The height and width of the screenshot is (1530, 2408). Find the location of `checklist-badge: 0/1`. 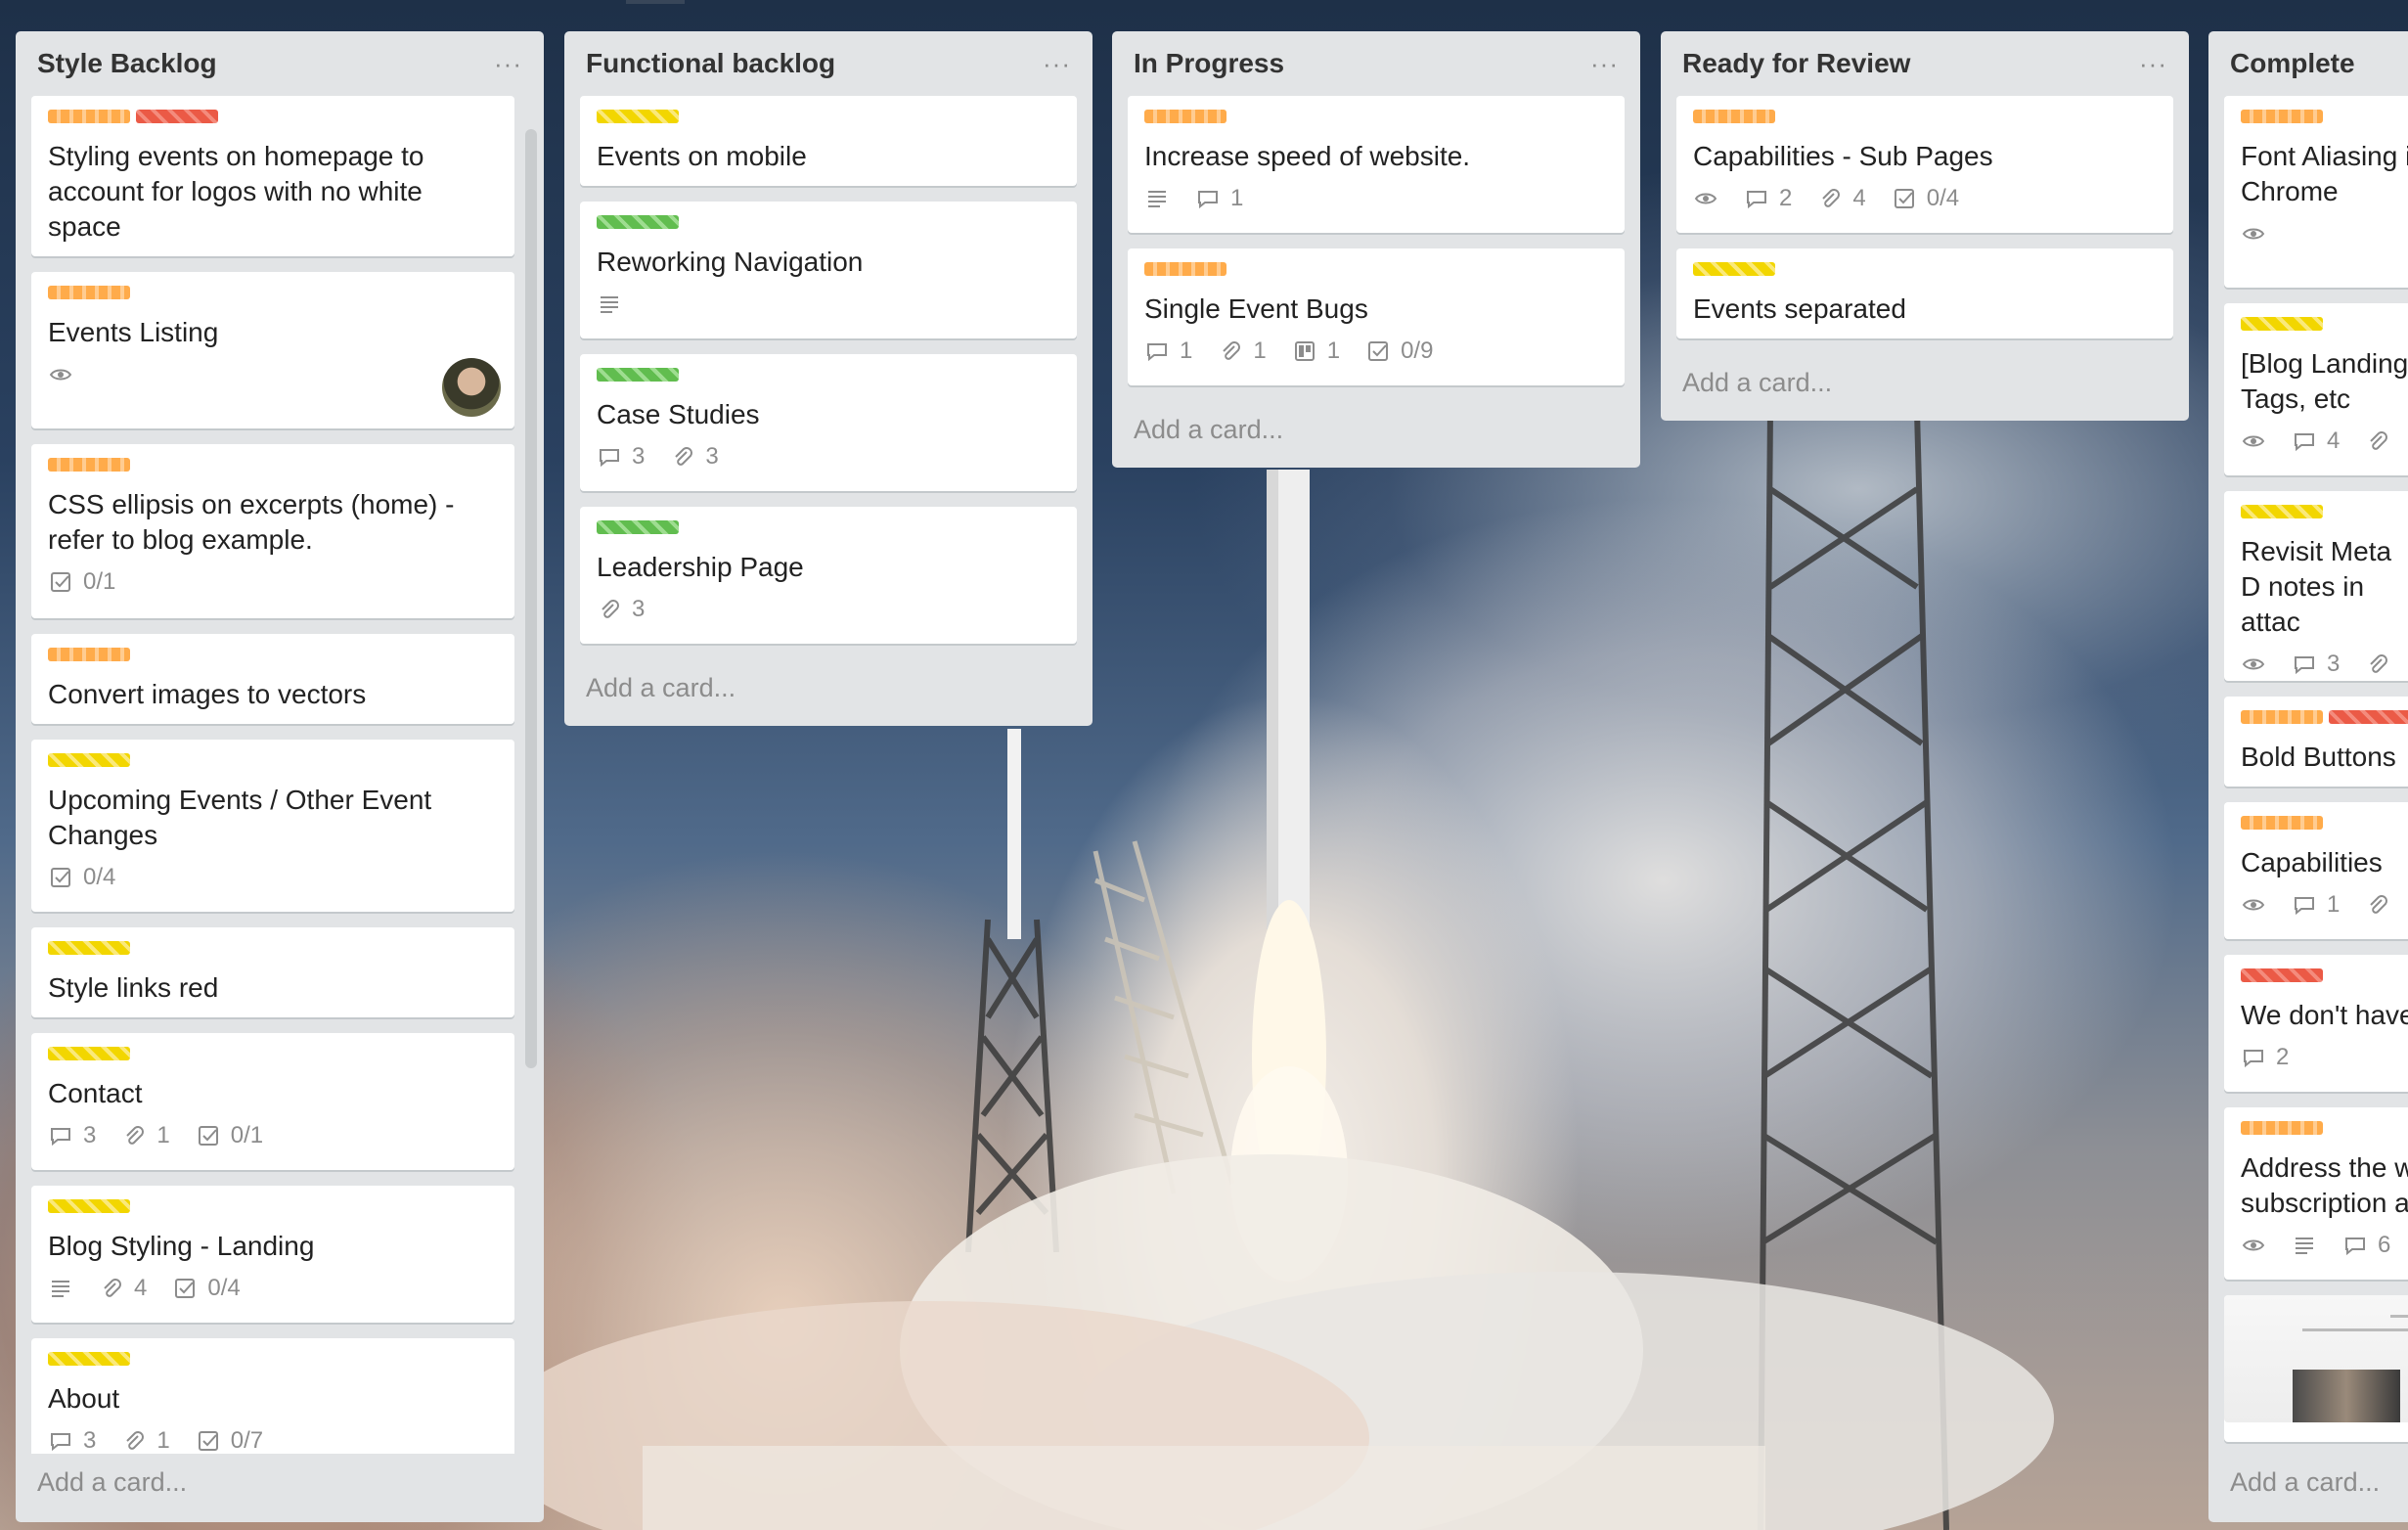

checklist-badge: 0/1 is located at coordinates (81, 582).